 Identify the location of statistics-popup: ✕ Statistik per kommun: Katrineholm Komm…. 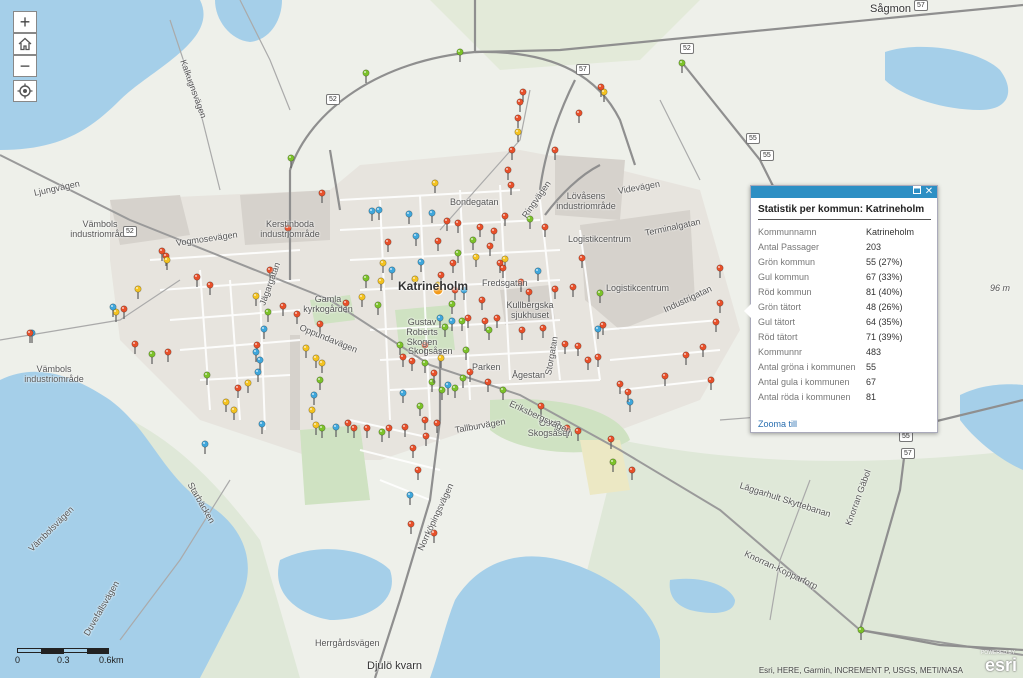
(841, 309).